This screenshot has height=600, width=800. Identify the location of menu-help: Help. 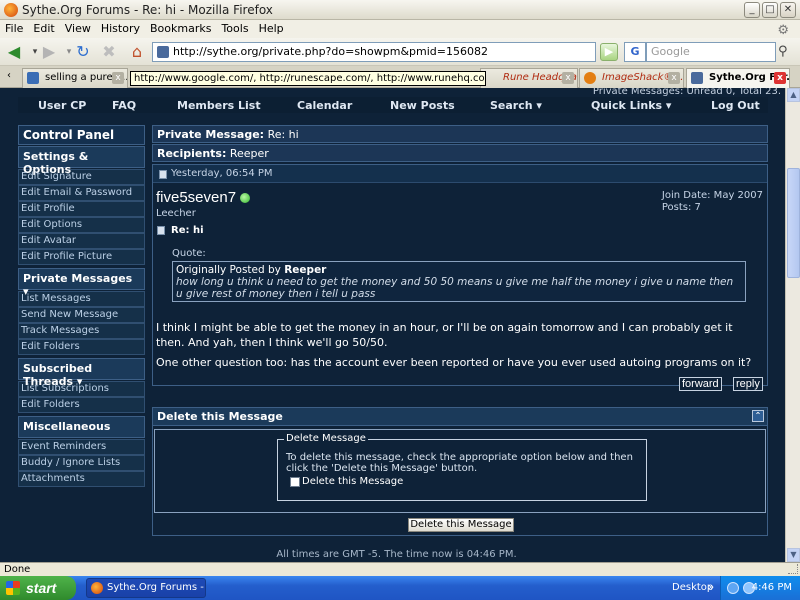
(271, 28).